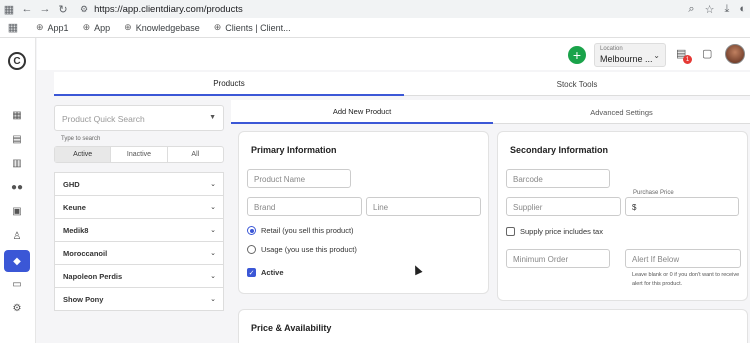 Image resolution: width=750 pixels, height=343 pixels. I want to click on tab-stock-tools: Stock Tools, so click(577, 84).